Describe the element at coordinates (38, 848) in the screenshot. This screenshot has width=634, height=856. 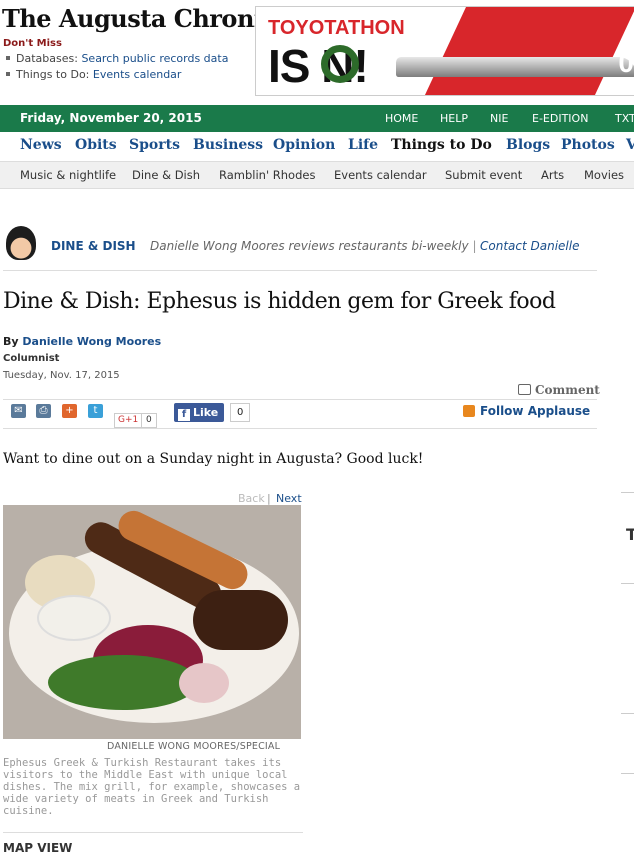
I see `map-view-heading: MAP VIEW` at that location.